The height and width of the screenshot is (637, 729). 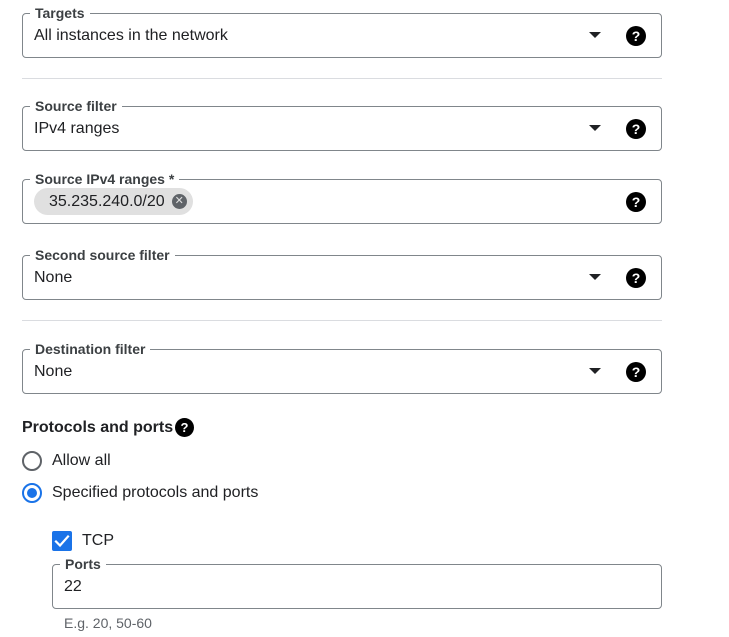 I want to click on ip-range-chip-text: 35.235.240.0/20, so click(x=107, y=201).